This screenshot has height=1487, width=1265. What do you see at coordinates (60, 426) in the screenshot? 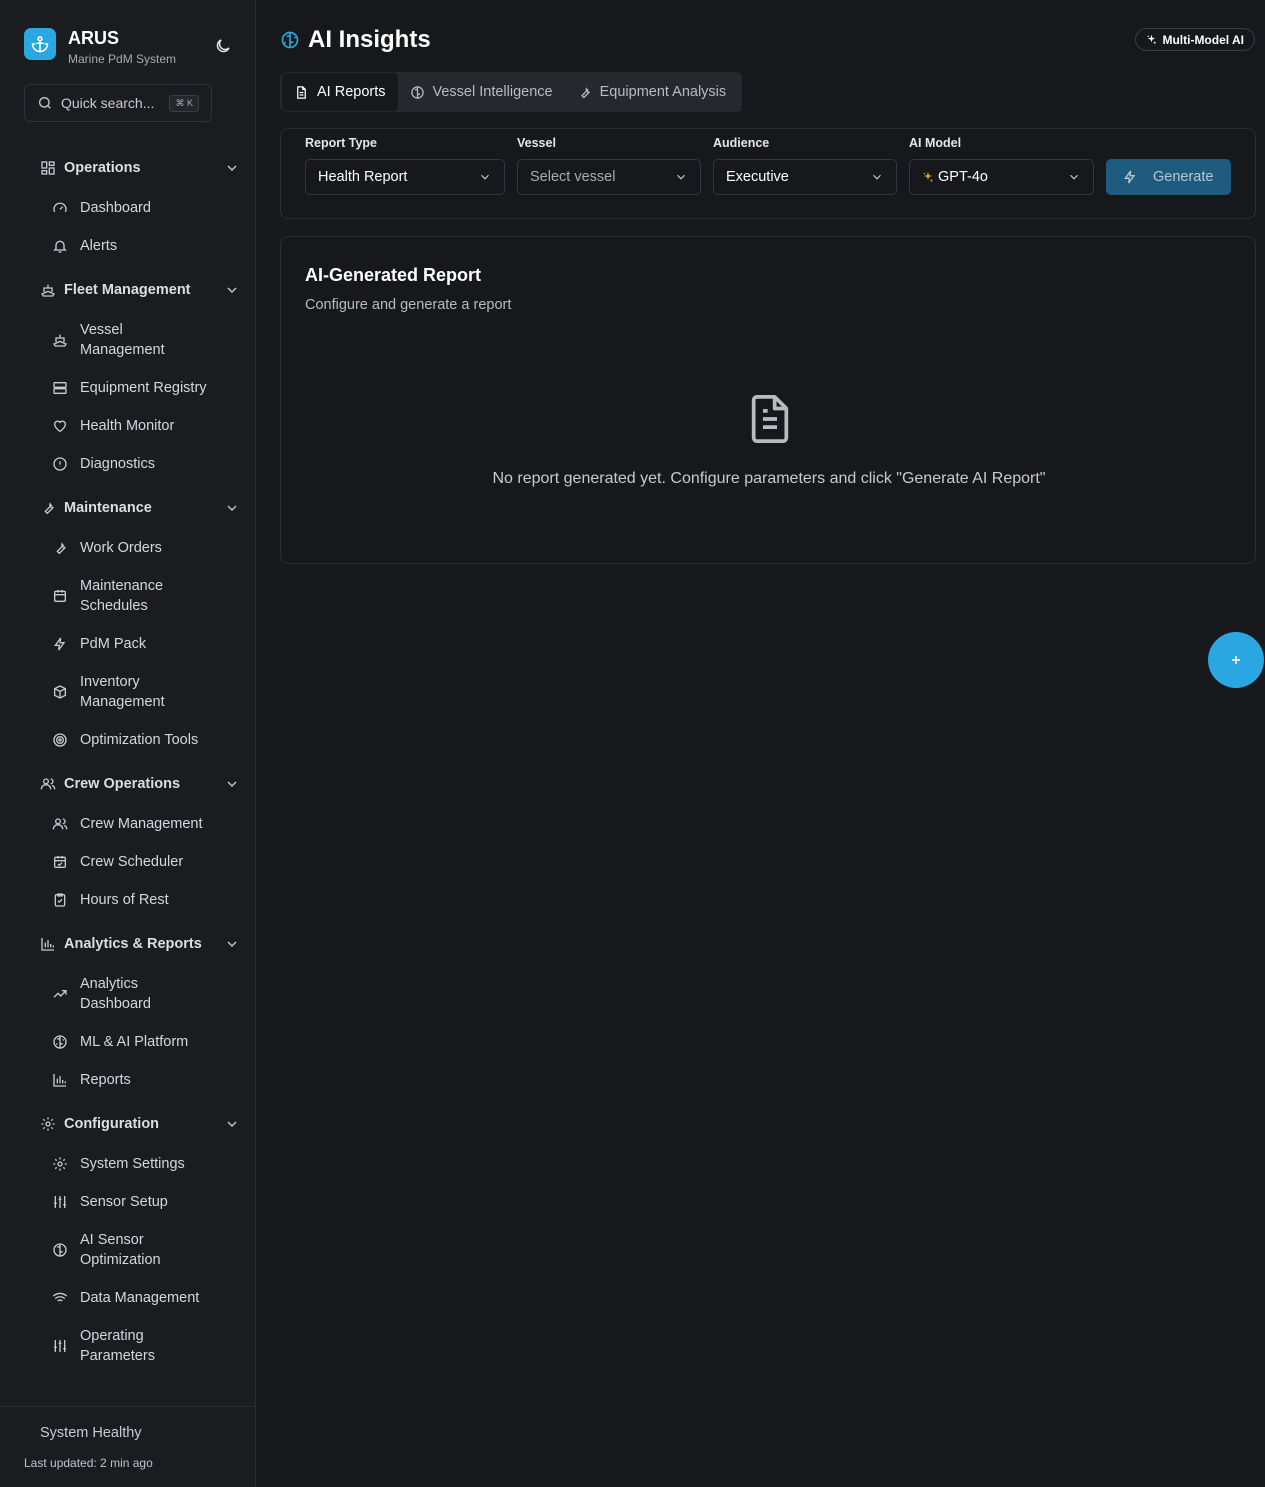
I see `heart-icon` at bounding box center [60, 426].